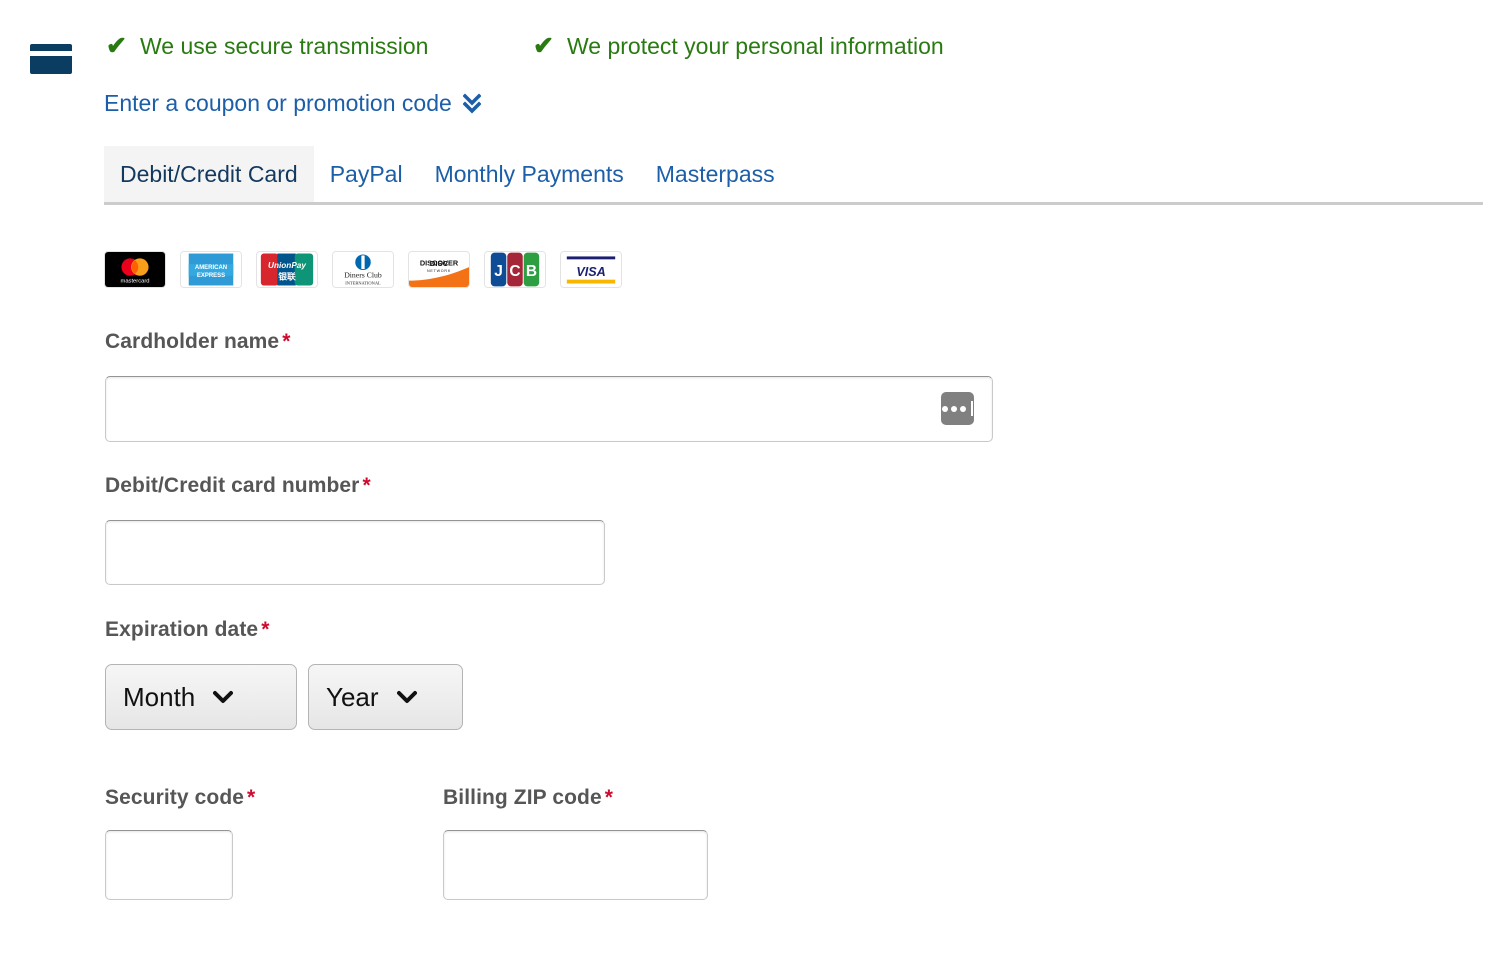  What do you see at coordinates (284, 46) in the screenshot?
I see `assurance-text: We use secure transmission` at bounding box center [284, 46].